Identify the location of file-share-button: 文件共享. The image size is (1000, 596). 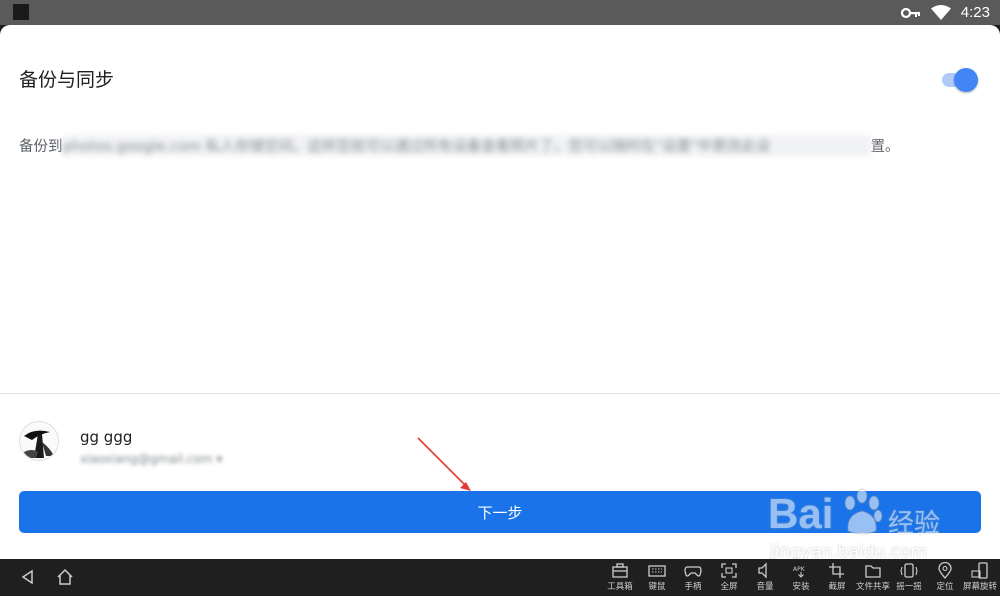
(873, 579).